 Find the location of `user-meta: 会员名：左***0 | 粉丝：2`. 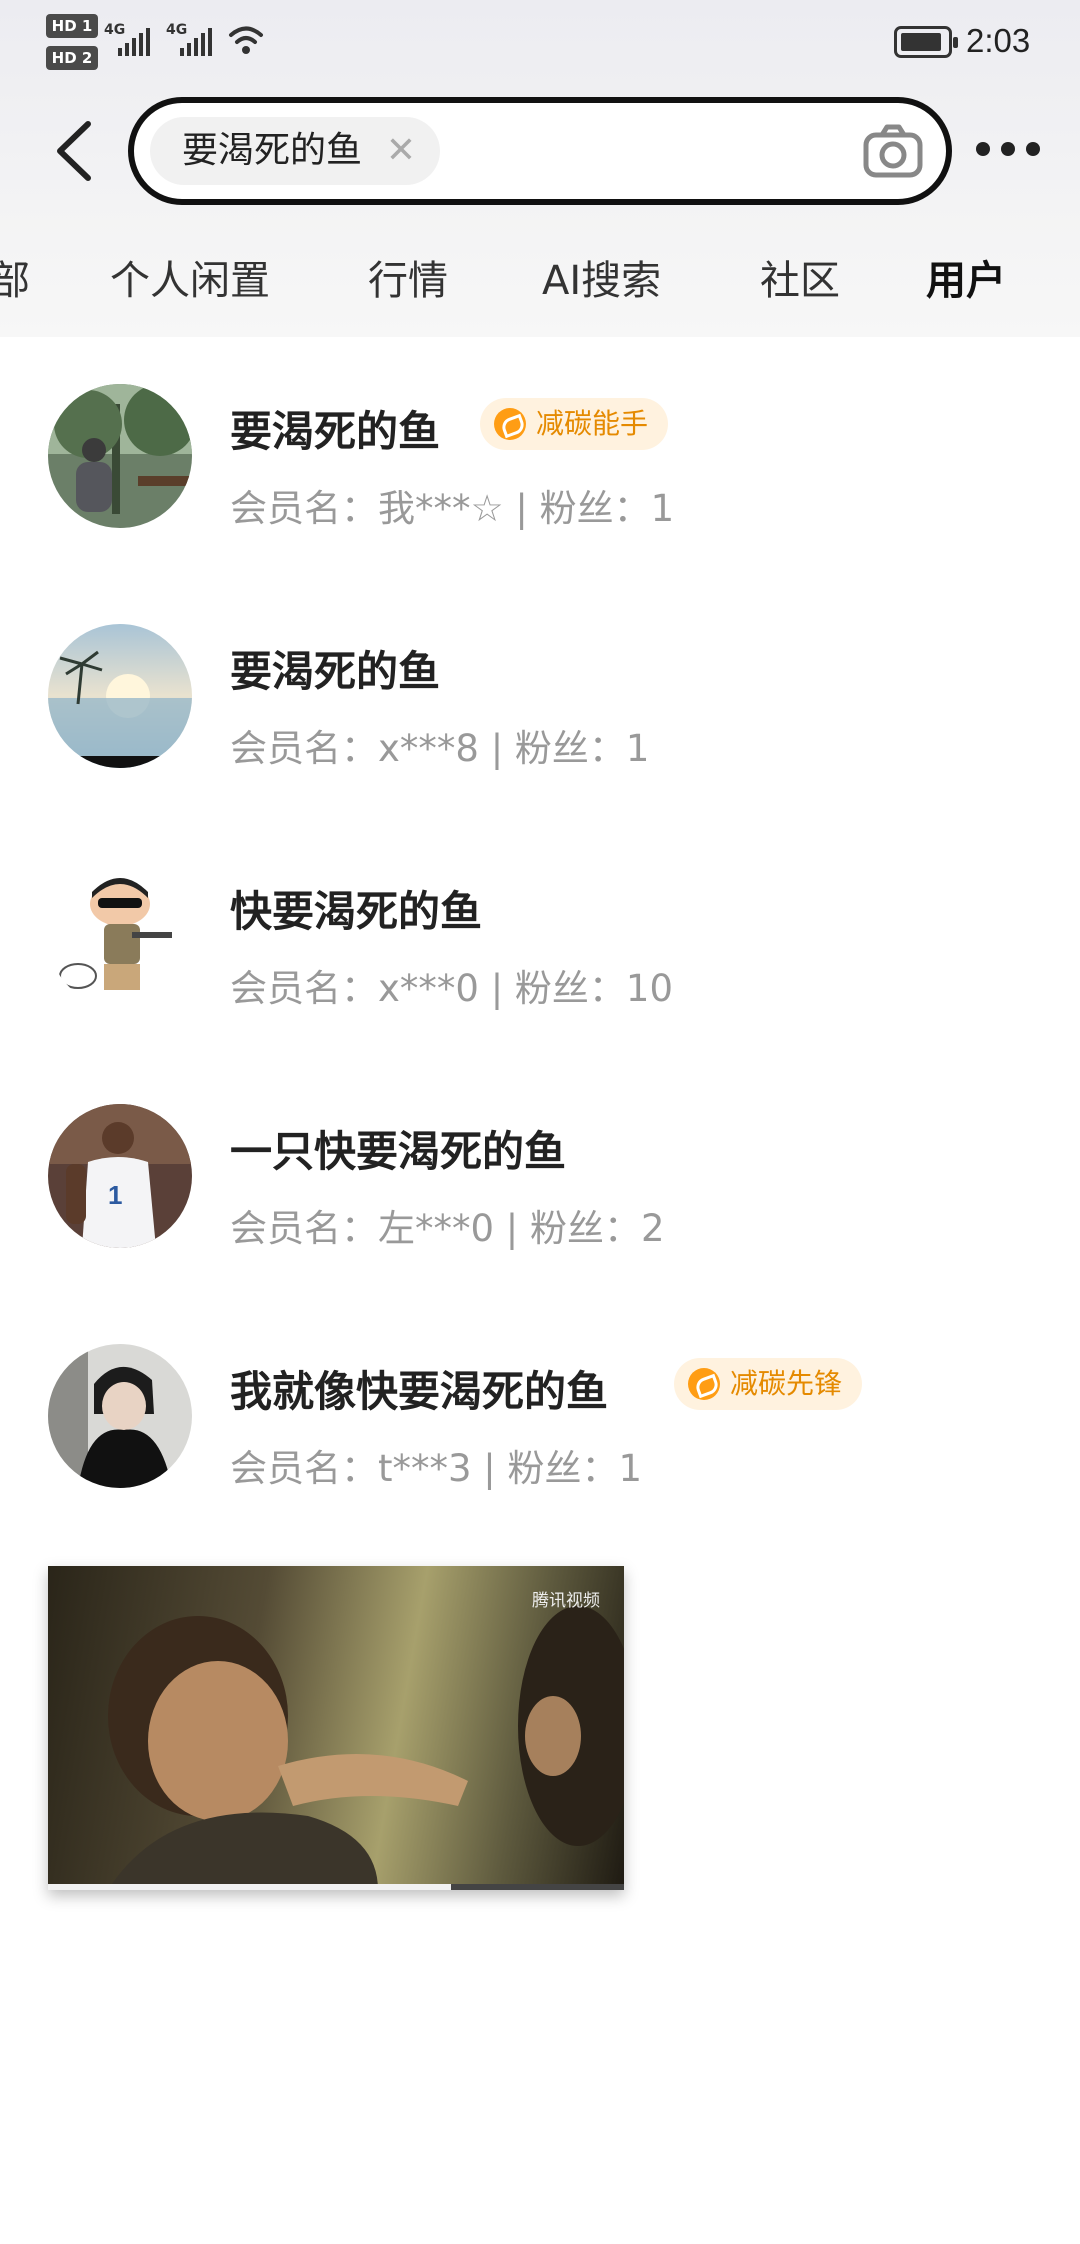

user-meta: 会员名：左***0 | 粉丝：2 is located at coordinates (447, 1228).